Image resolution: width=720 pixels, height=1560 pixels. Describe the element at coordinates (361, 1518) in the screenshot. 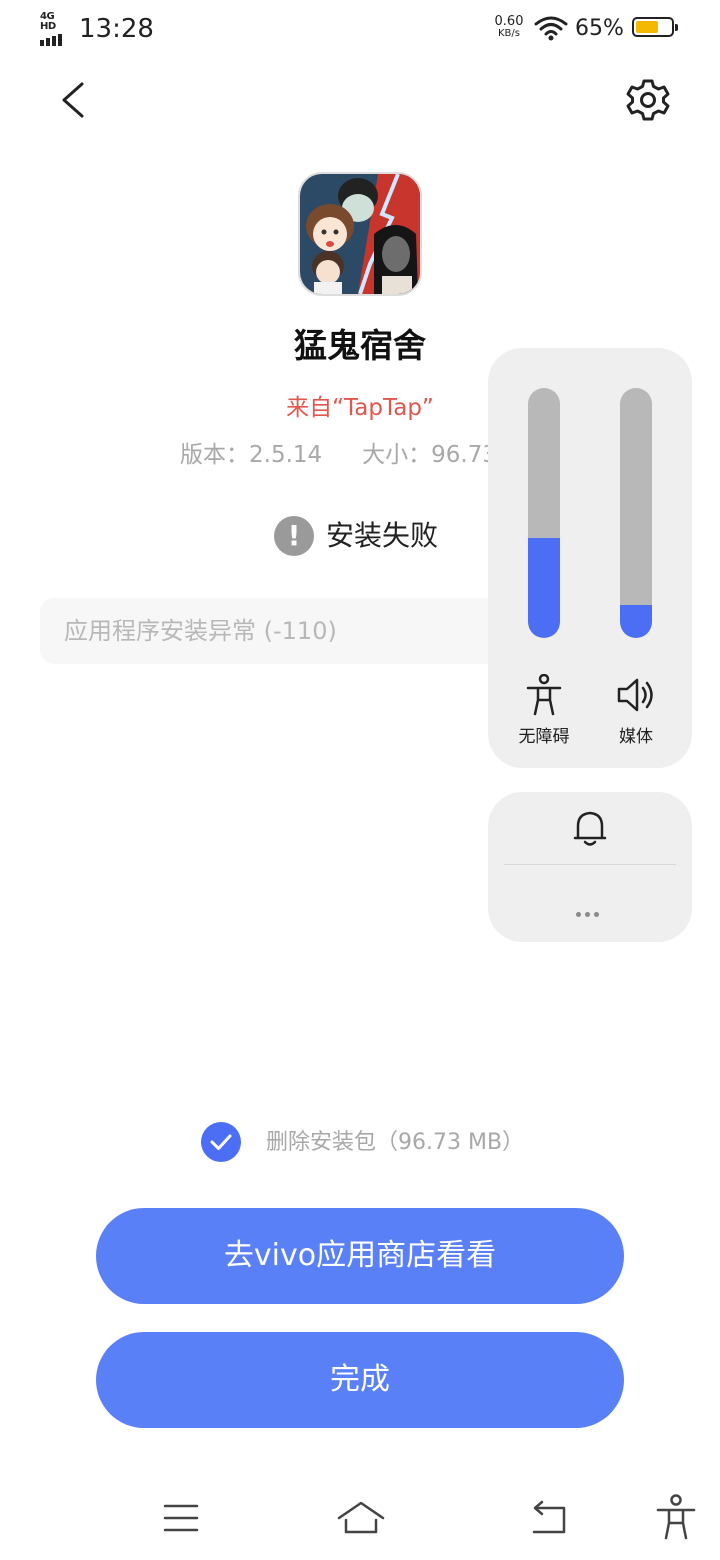

I see `home-icon` at that location.